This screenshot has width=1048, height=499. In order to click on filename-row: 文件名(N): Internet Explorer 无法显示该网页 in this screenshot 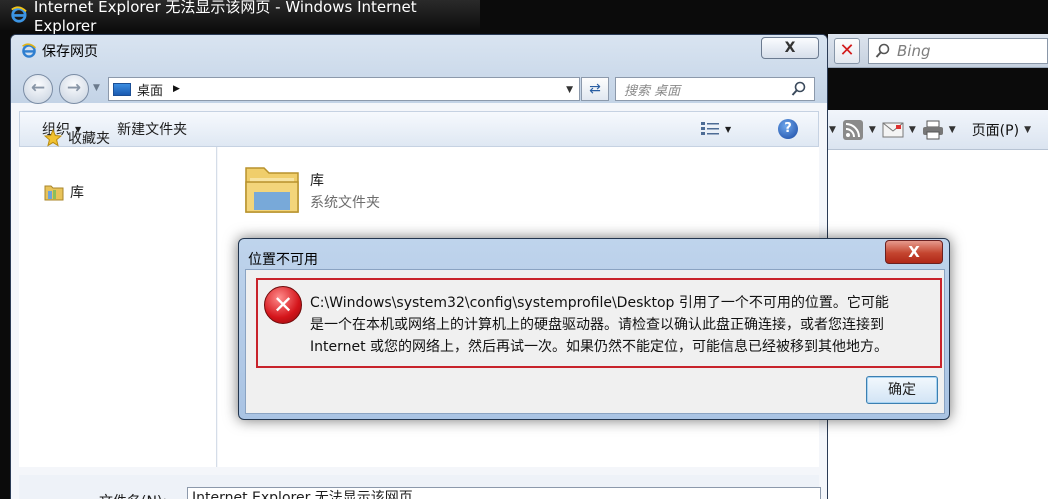, I will do `click(420, 487)`.